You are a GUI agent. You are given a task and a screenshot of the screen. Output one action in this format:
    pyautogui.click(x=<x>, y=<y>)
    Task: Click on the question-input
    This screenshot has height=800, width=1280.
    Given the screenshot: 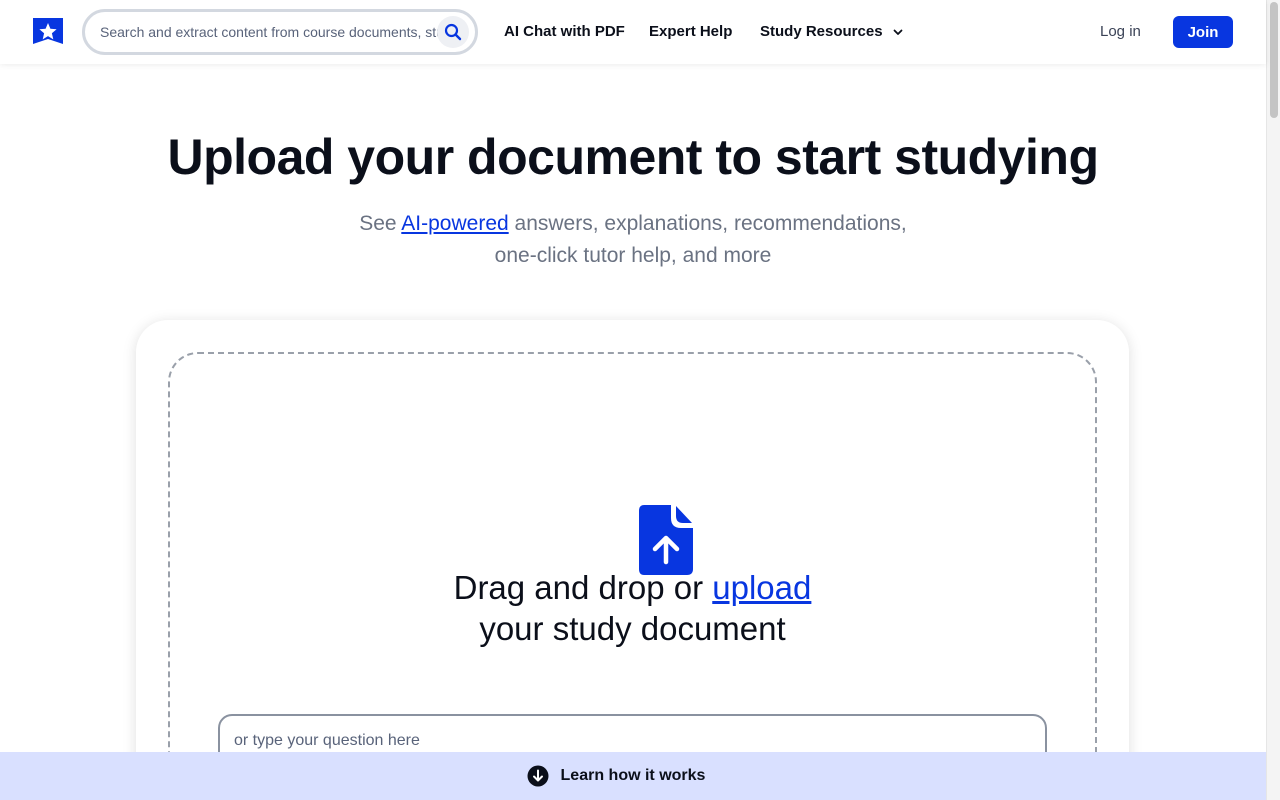 What is the action you would take?
    pyautogui.click(x=624, y=741)
    